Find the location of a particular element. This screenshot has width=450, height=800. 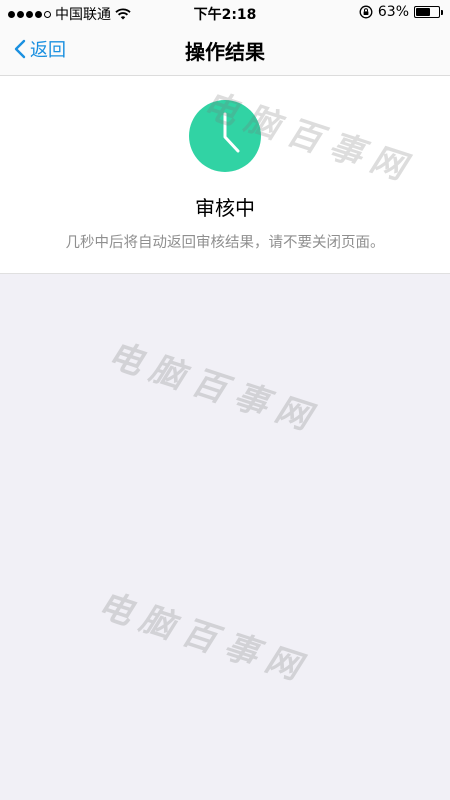

status-title: 审核中 is located at coordinates (225, 208).